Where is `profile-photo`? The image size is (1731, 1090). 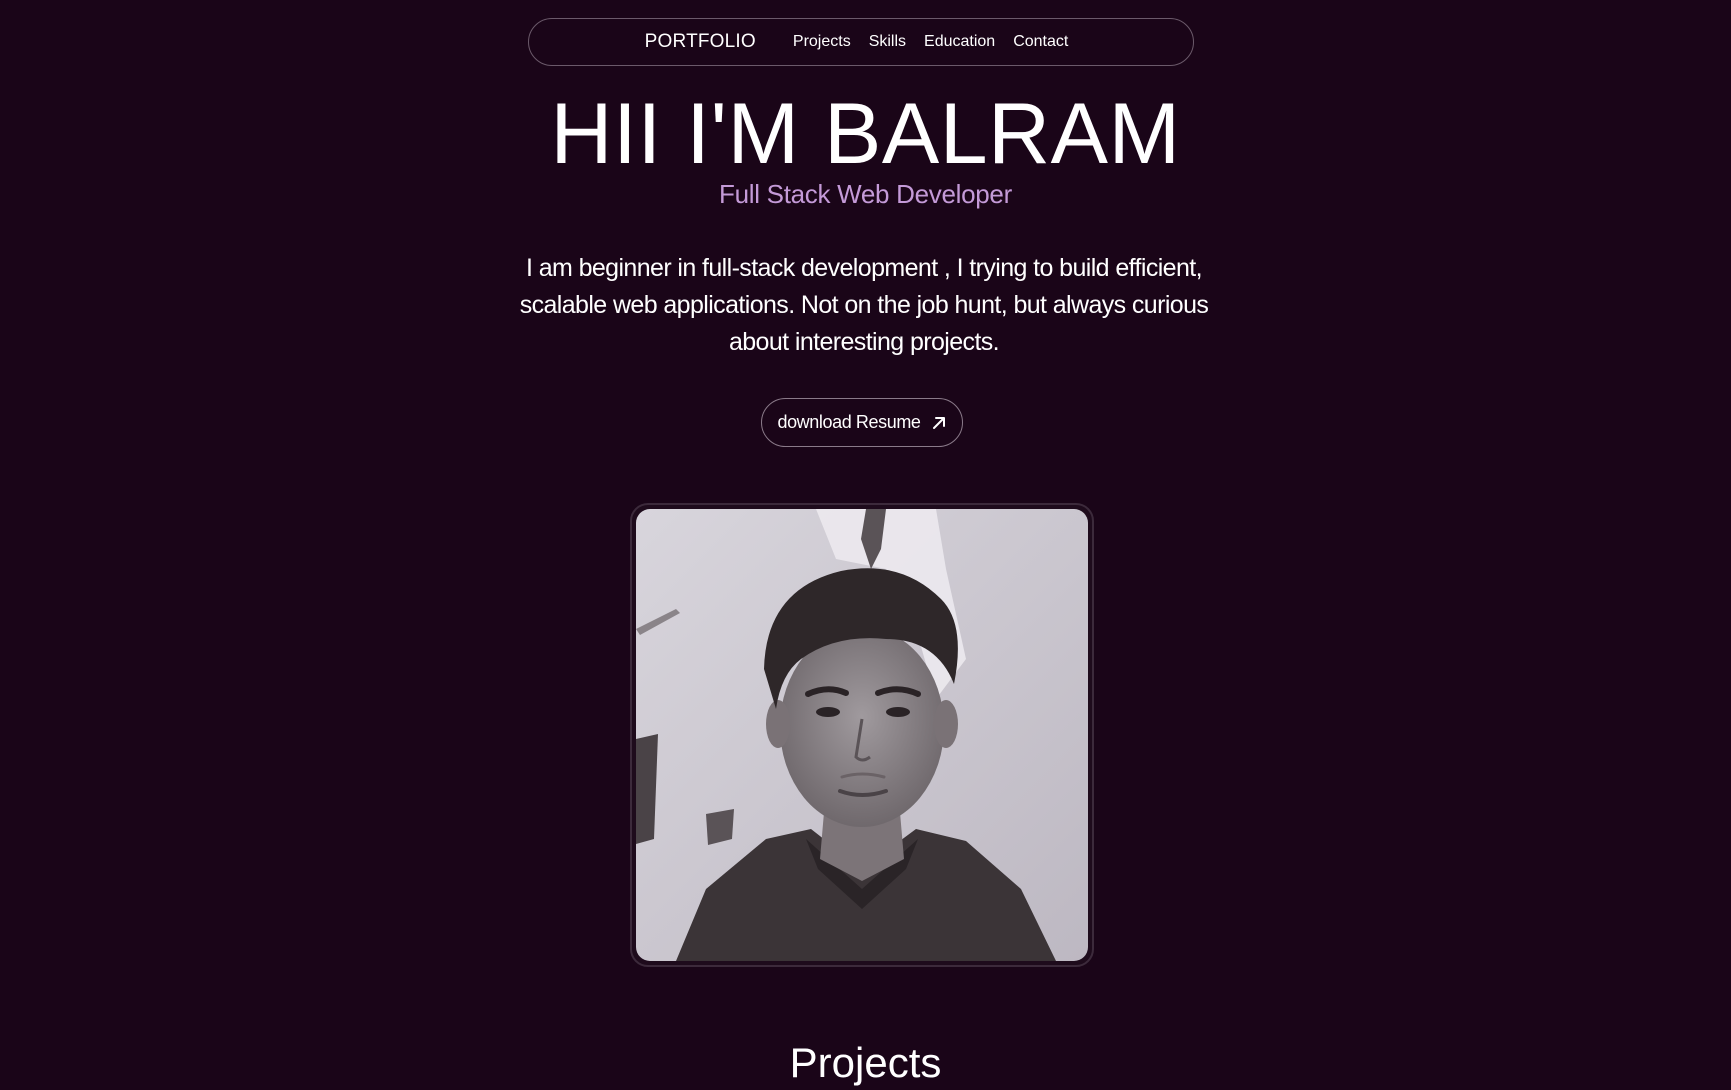
profile-photo is located at coordinates (862, 735).